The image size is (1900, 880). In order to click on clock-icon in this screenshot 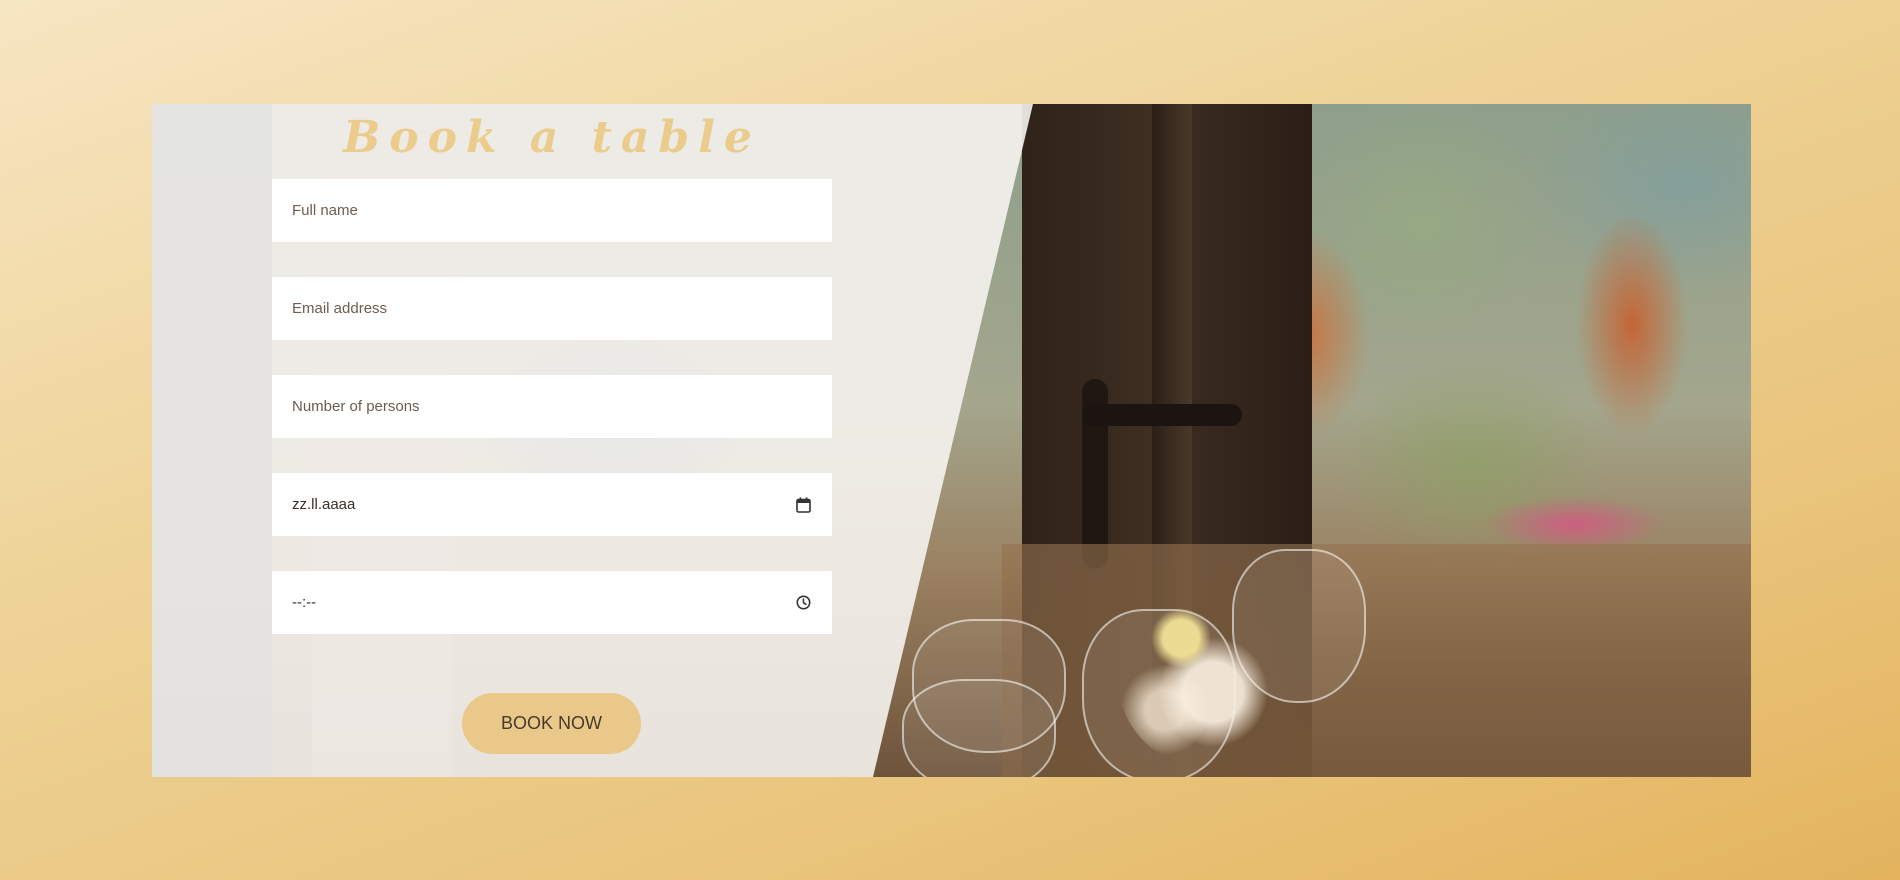, I will do `click(803, 603)`.